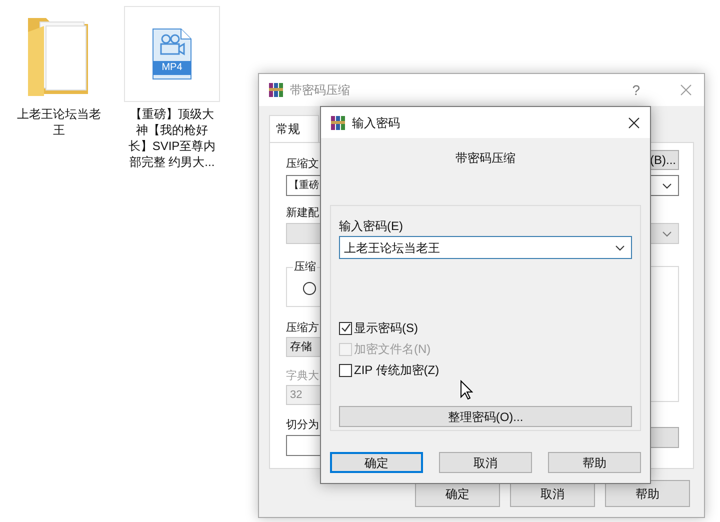  What do you see at coordinates (485, 462) in the screenshot?
I see `dialog-button: 取消` at bounding box center [485, 462].